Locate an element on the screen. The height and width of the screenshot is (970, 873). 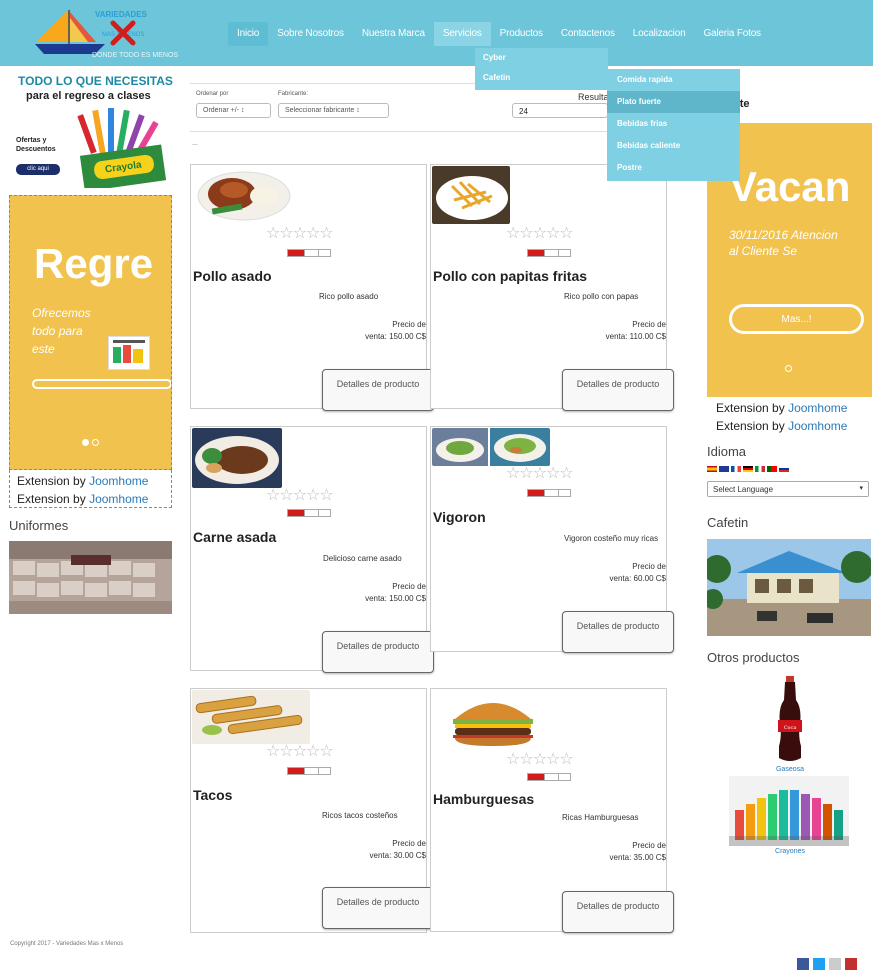
menu-item-cafetin: Cafetin is located at coordinates (541, 78).